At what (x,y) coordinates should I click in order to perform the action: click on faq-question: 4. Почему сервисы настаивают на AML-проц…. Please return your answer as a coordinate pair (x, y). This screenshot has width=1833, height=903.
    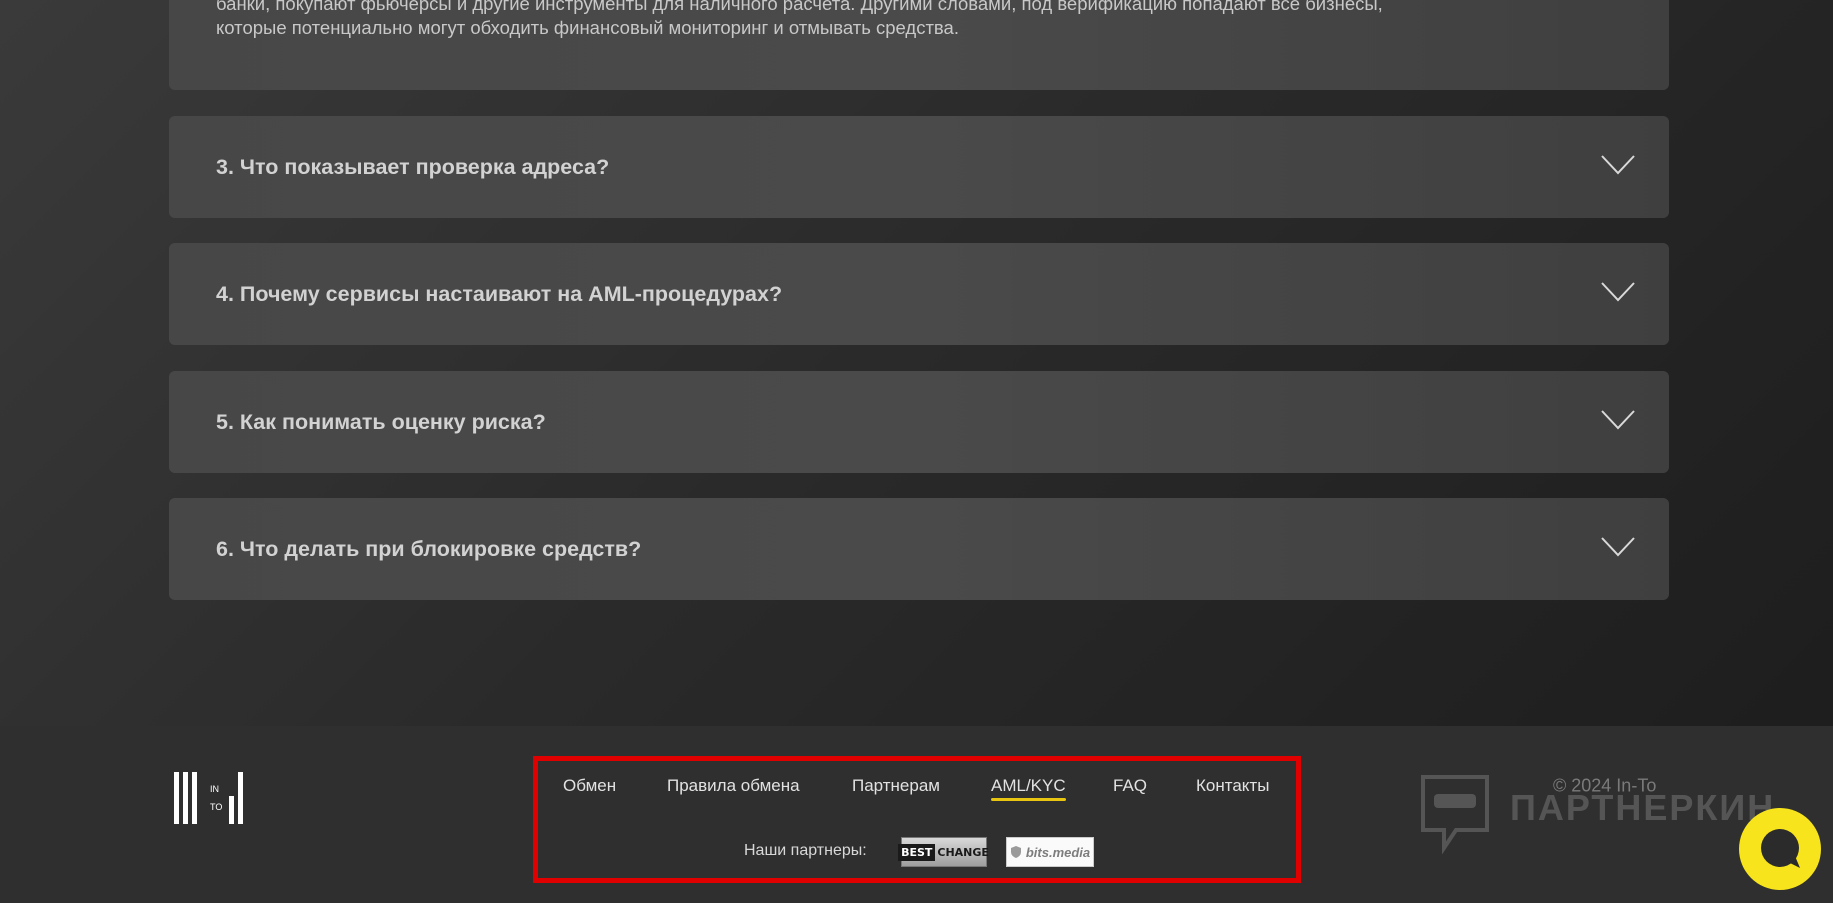
    Looking at the image, I should click on (499, 294).